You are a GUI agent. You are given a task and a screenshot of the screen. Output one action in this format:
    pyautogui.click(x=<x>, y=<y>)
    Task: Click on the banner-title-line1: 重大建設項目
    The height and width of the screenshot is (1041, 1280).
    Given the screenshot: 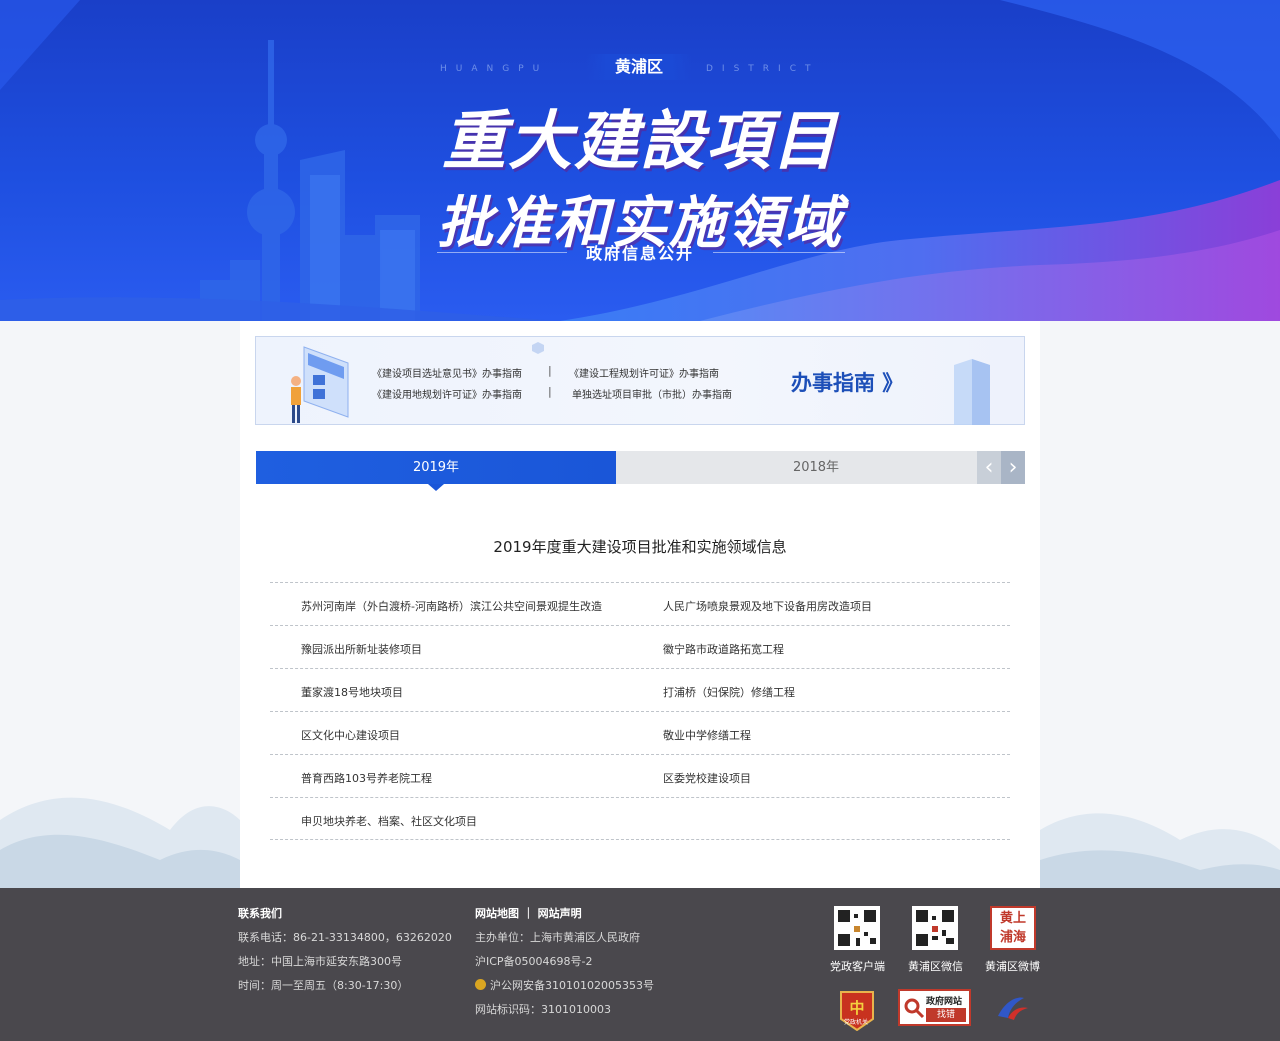 What is the action you would take?
    pyautogui.click(x=640, y=141)
    